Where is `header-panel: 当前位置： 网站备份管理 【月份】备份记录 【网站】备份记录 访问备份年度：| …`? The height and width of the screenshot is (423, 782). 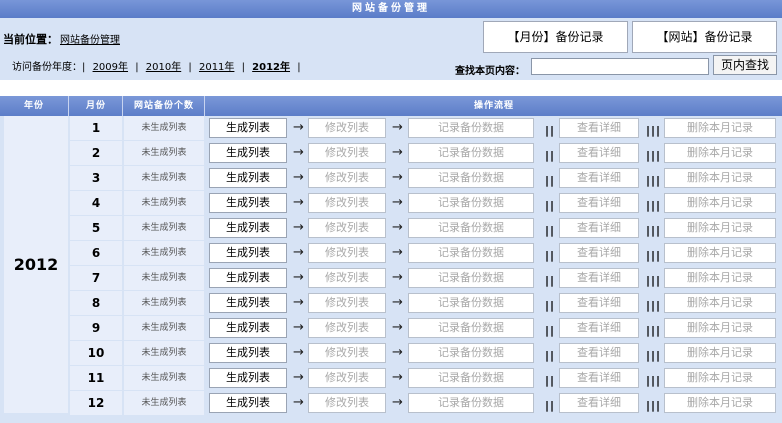 header-panel: 当前位置： 网站备份管理 【月份】备份记录 【网站】备份记录 访问备份年度：| … is located at coordinates (391, 49).